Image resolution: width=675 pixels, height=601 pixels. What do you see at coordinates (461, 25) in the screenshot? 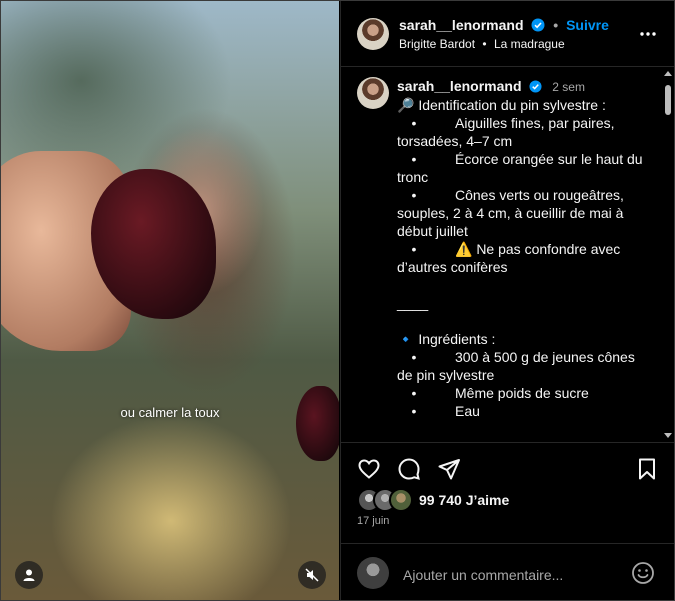
I see `author-username: sarah__lenormand` at bounding box center [461, 25].